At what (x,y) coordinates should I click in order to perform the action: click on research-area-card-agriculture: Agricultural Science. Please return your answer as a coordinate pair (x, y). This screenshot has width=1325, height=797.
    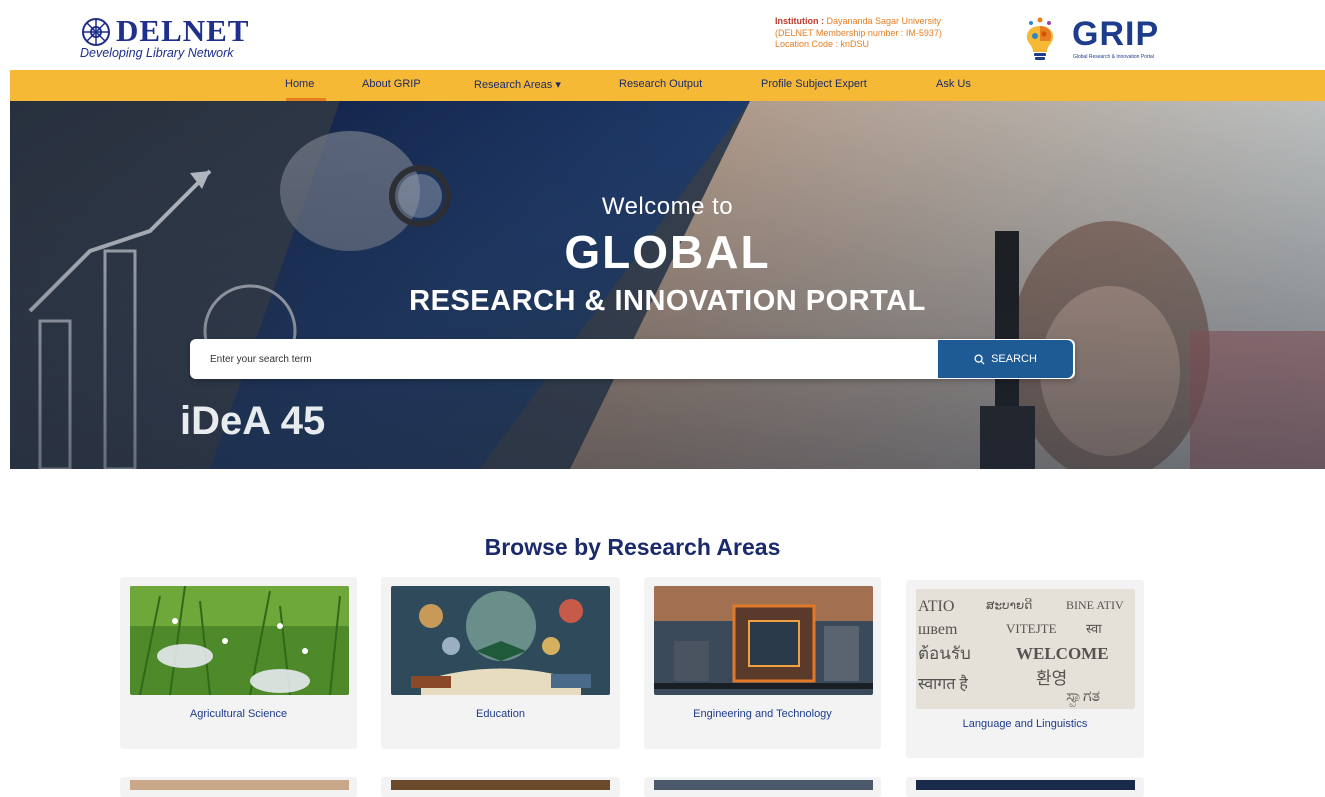
    Looking at the image, I should click on (238, 663).